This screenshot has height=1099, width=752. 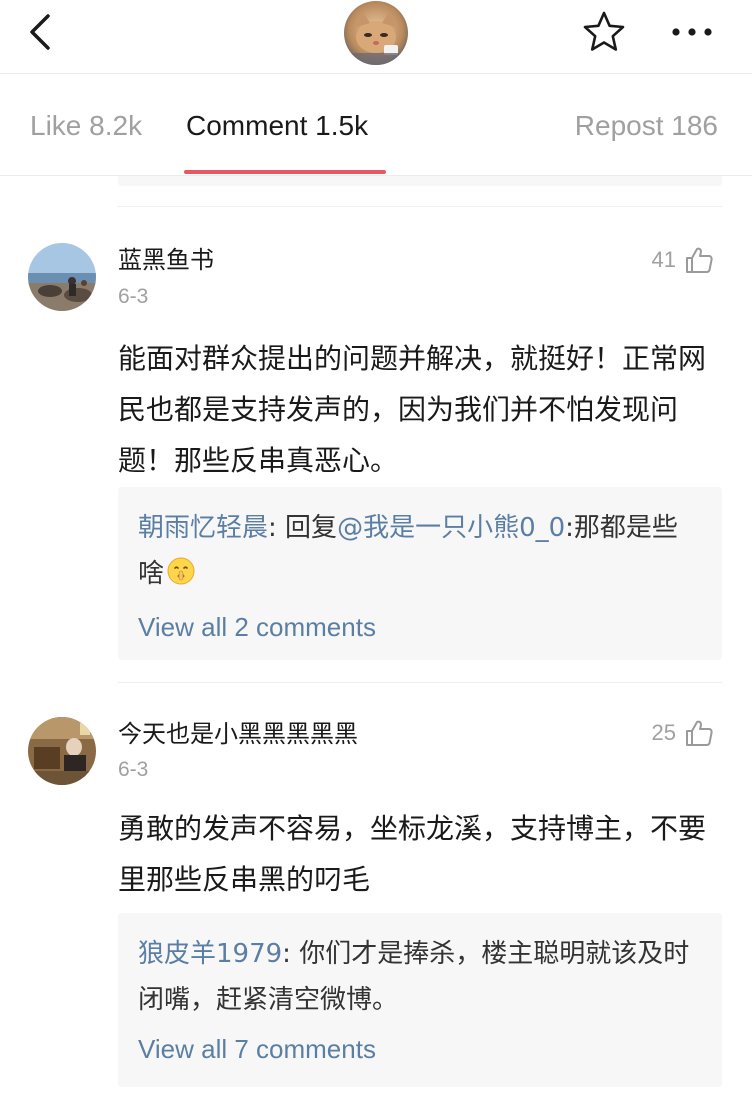 I want to click on poster-avatar, so click(x=376, y=33).